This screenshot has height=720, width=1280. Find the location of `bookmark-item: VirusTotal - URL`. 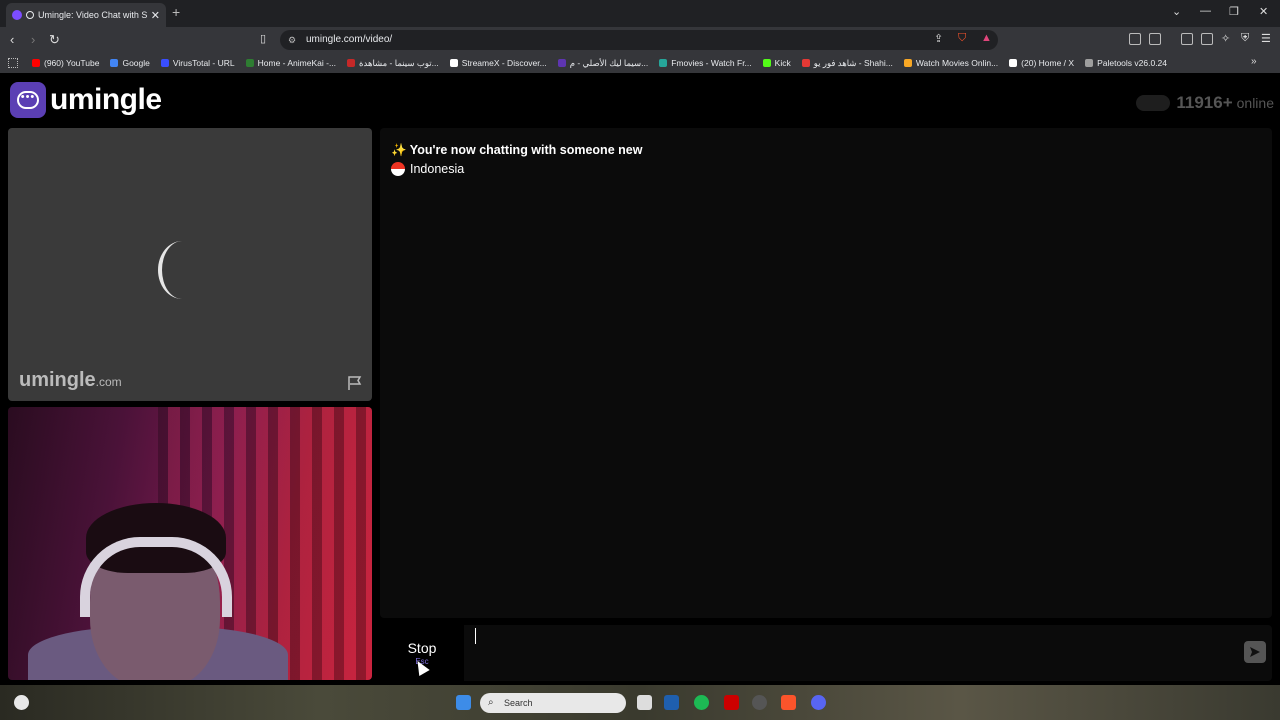

bookmark-item: VirusTotal - URL is located at coordinates (197, 63).